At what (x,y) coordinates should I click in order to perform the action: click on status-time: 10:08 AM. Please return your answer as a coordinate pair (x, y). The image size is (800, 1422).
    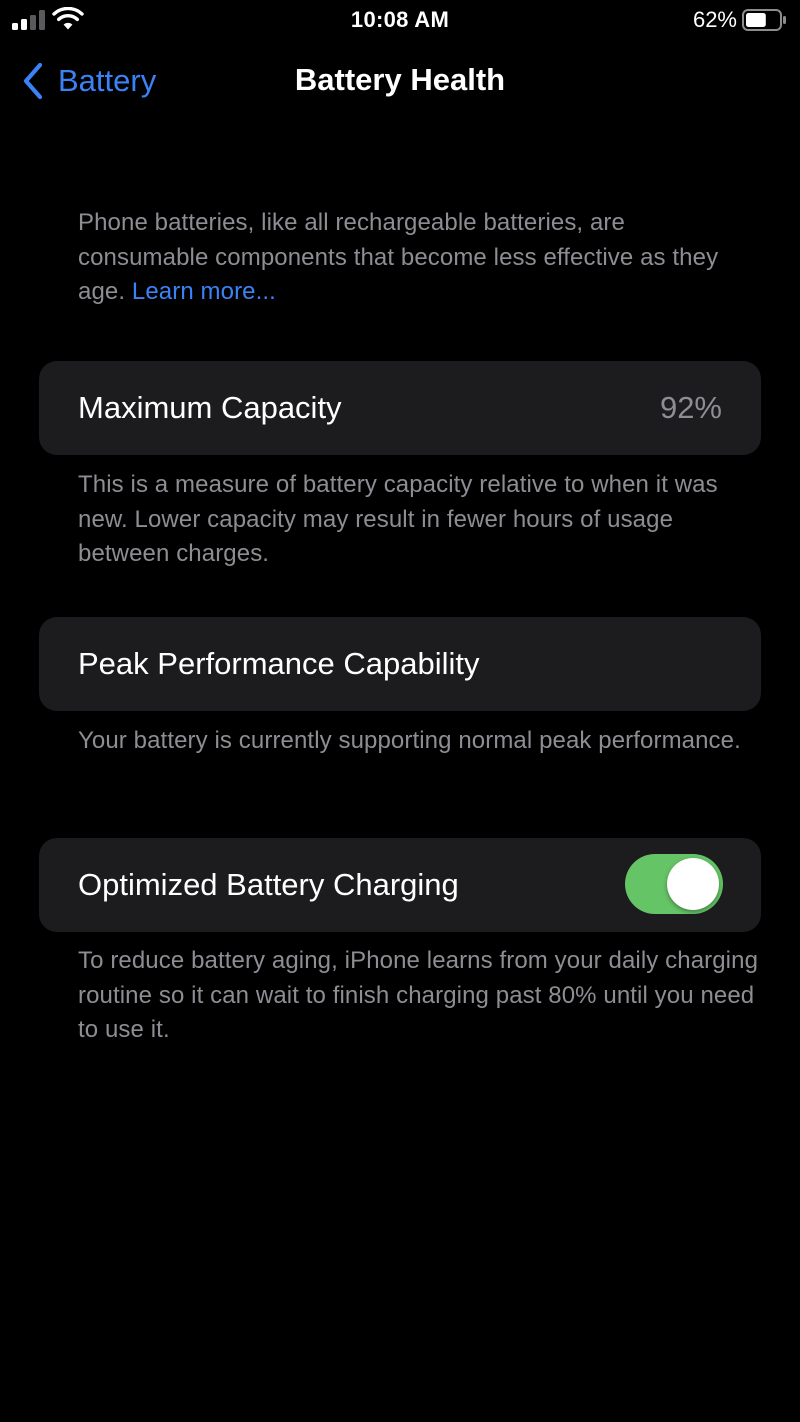
    Looking at the image, I should click on (400, 19).